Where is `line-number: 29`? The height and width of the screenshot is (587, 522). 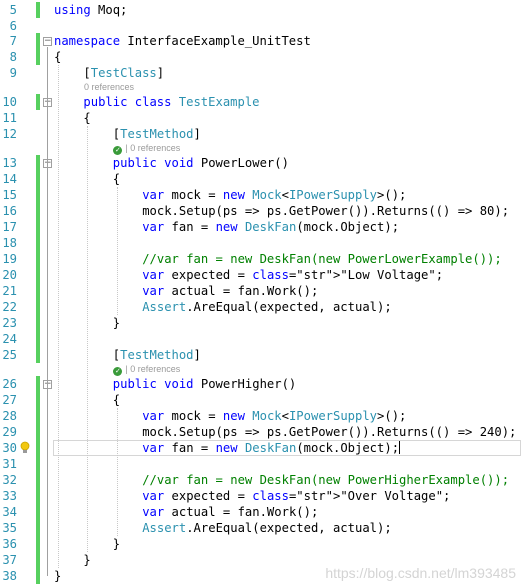 line-number: 29 is located at coordinates (9, 432).